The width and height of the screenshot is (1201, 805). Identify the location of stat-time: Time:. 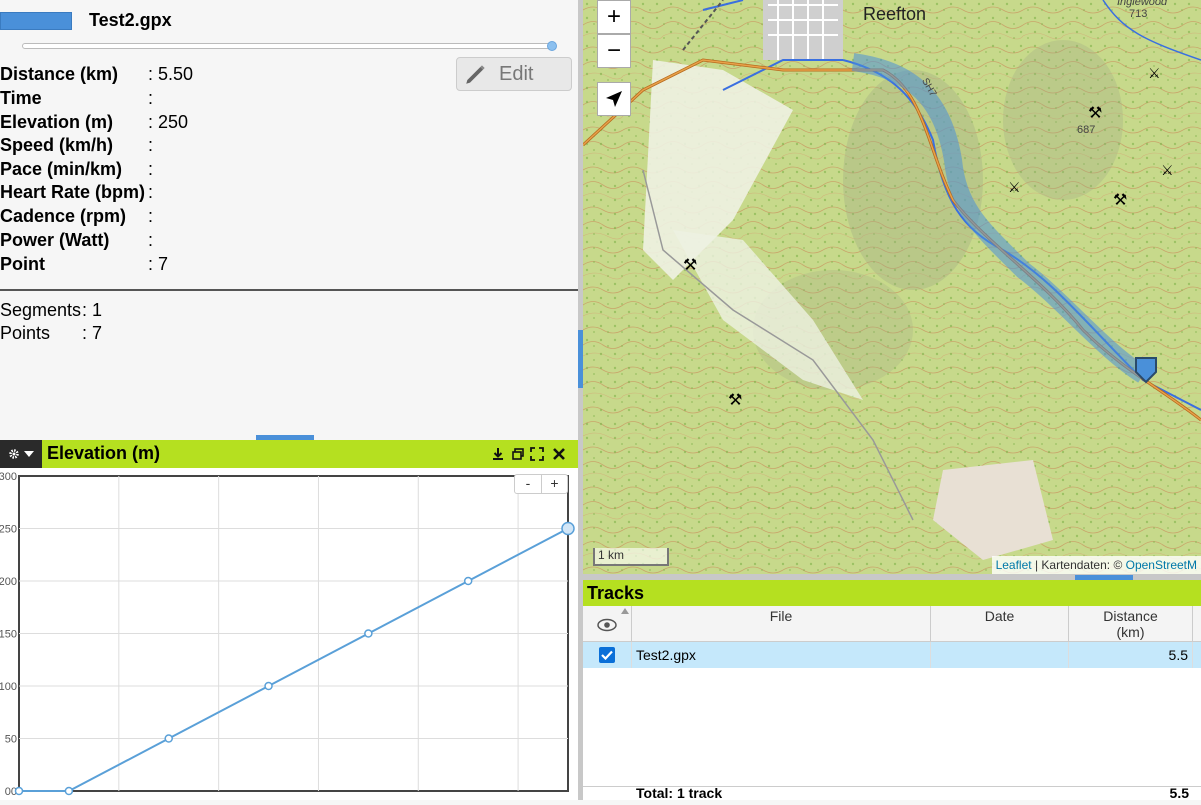
(77, 98).